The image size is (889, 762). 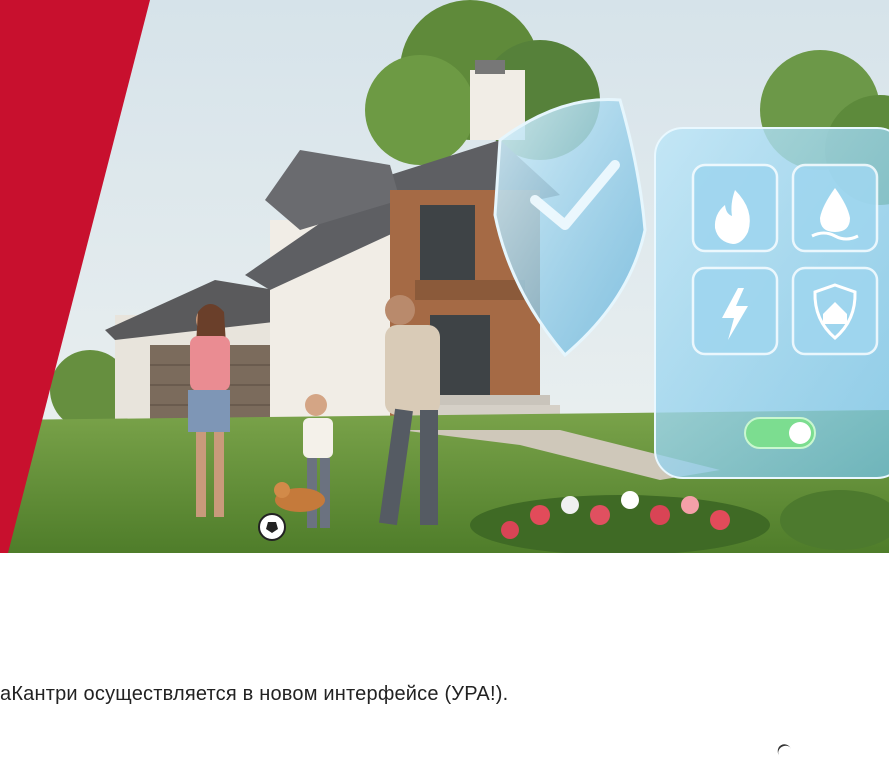 I want to click on fire-icon, so click(x=735, y=208).